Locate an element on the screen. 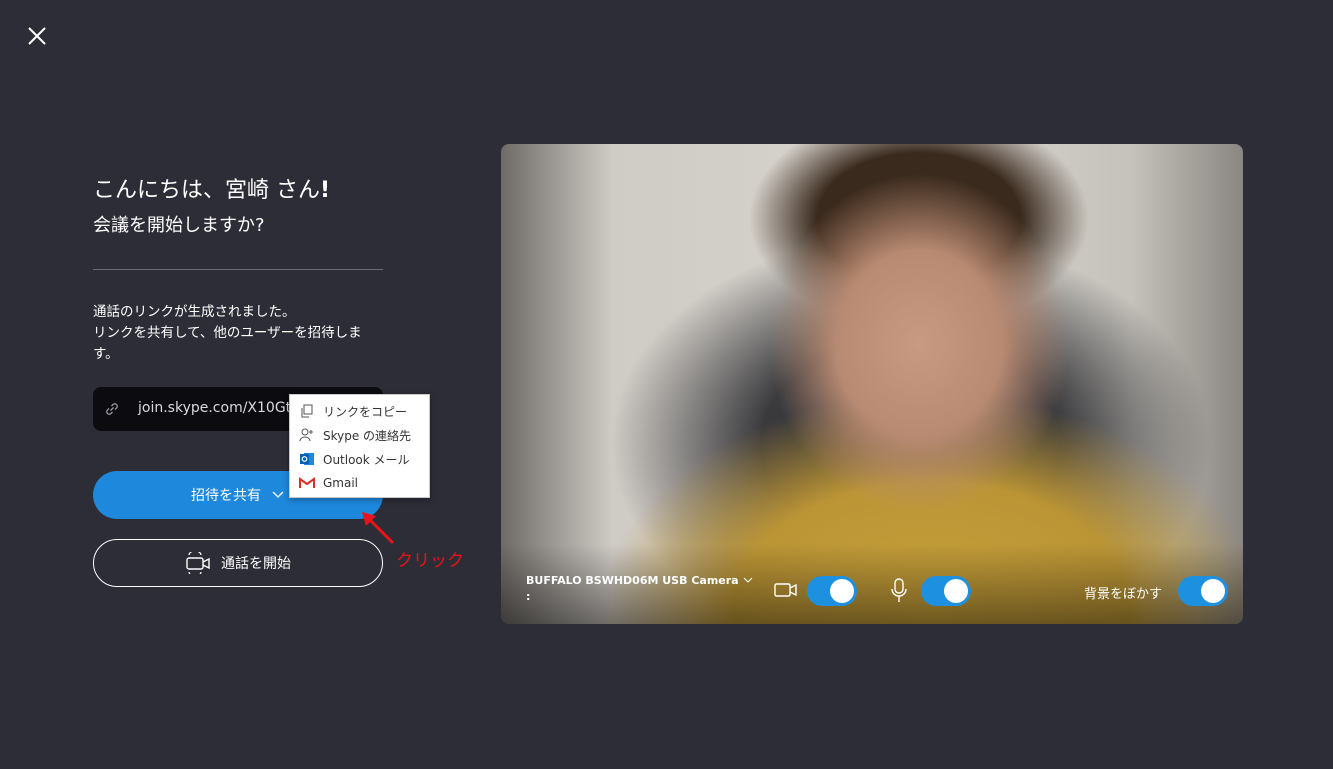 The width and height of the screenshot is (1333, 769). description-line-1: 通話のリンクが生成されました。 is located at coordinates (194, 312).